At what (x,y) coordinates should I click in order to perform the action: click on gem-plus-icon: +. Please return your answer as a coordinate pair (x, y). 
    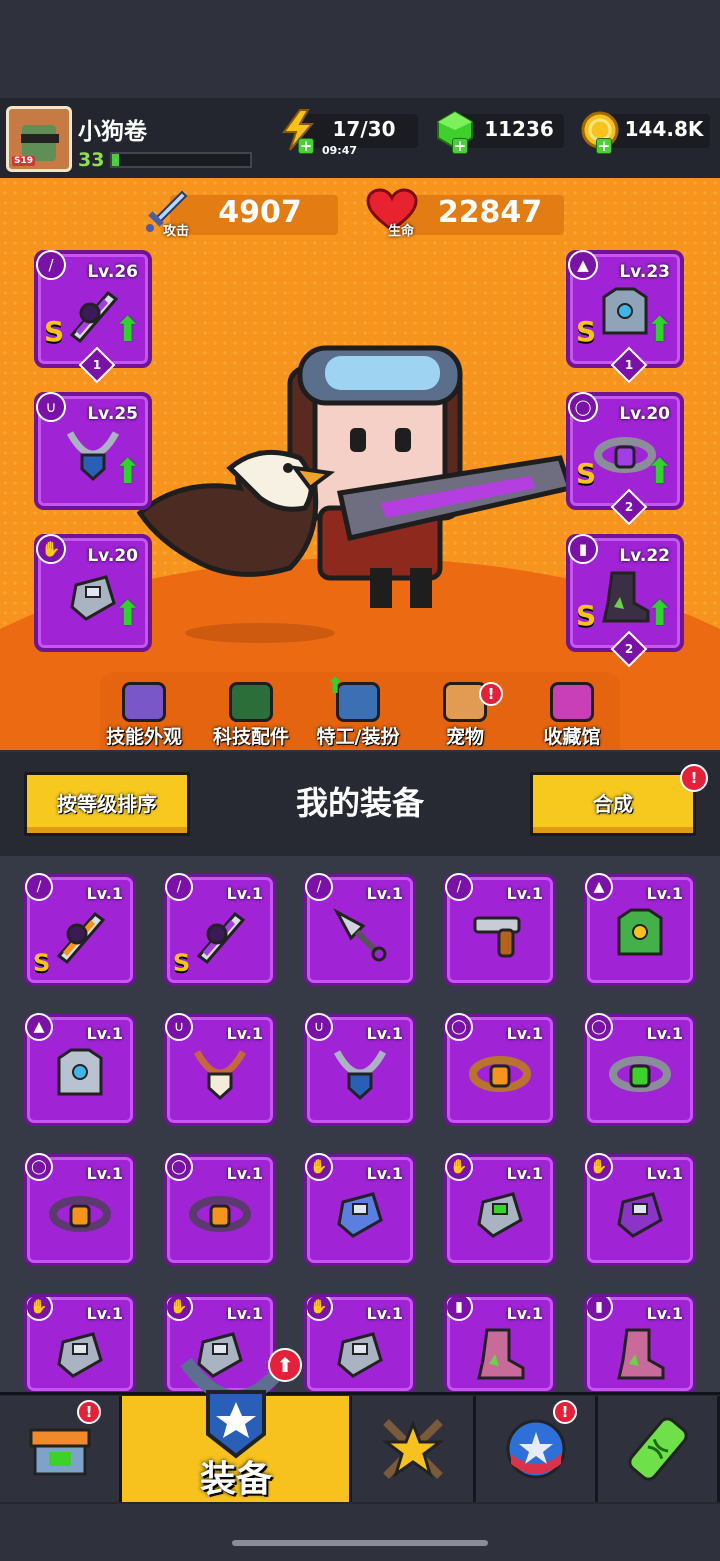
    Looking at the image, I should click on (460, 146).